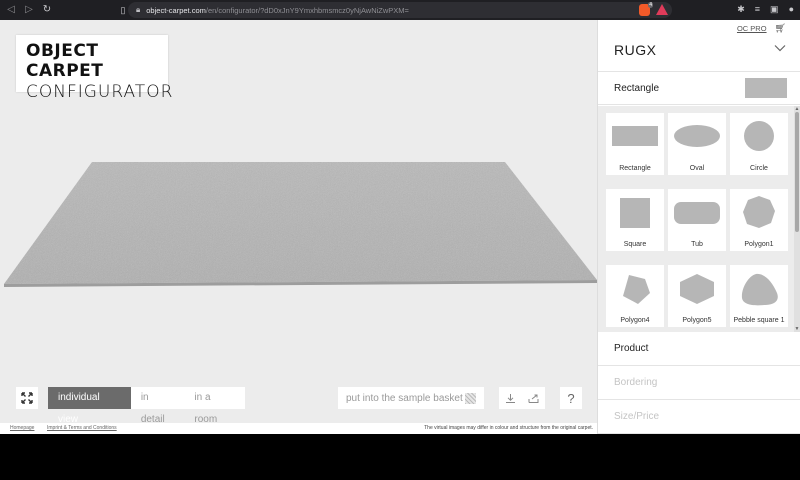 This screenshot has height=480, width=800. What do you see at coordinates (697, 244) in the screenshot?
I see `shape-label: Tub` at bounding box center [697, 244].